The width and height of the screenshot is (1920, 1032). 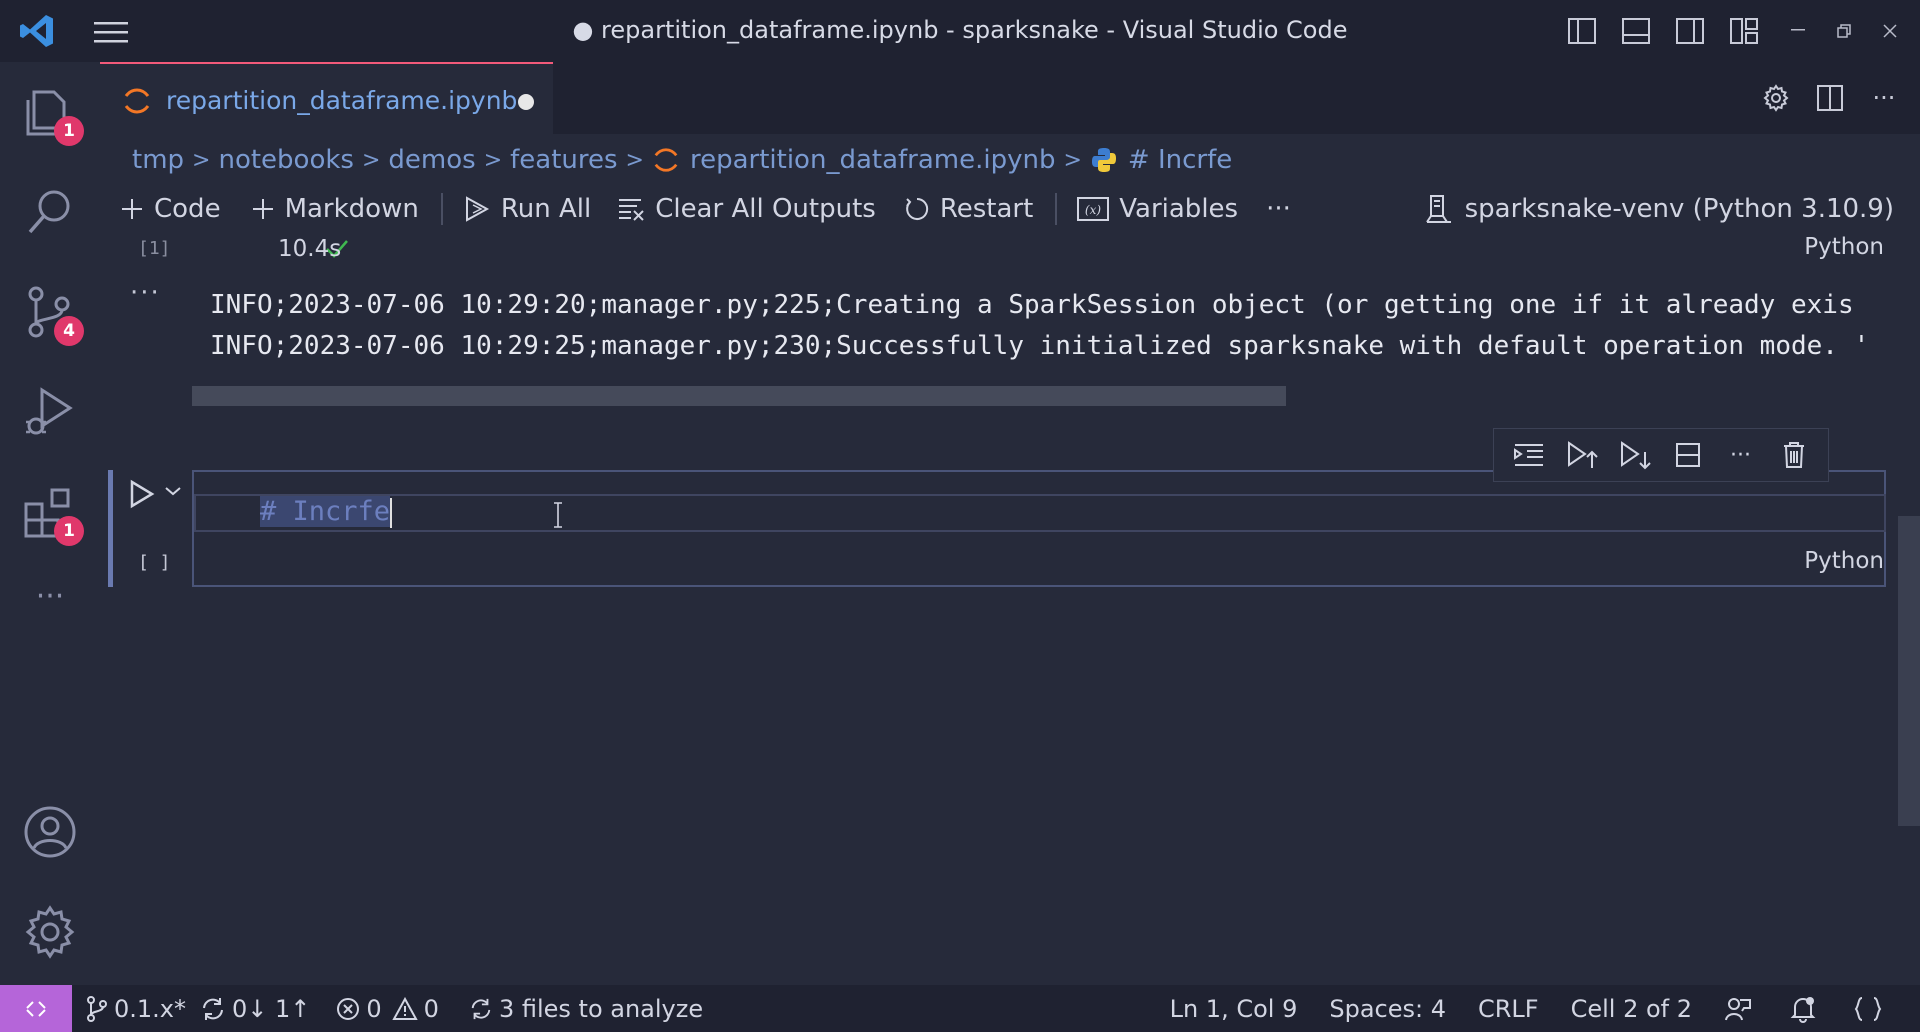 I want to click on run-cell-icon, so click(x=141, y=494).